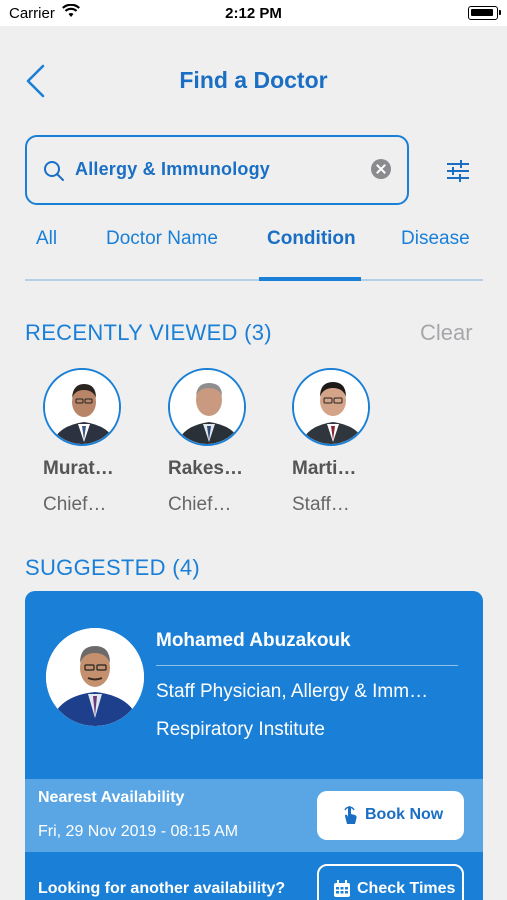 The height and width of the screenshot is (900, 507). What do you see at coordinates (253, 80) in the screenshot?
I see `page-title: Find a Doctor` at bounding box center [253, 80].